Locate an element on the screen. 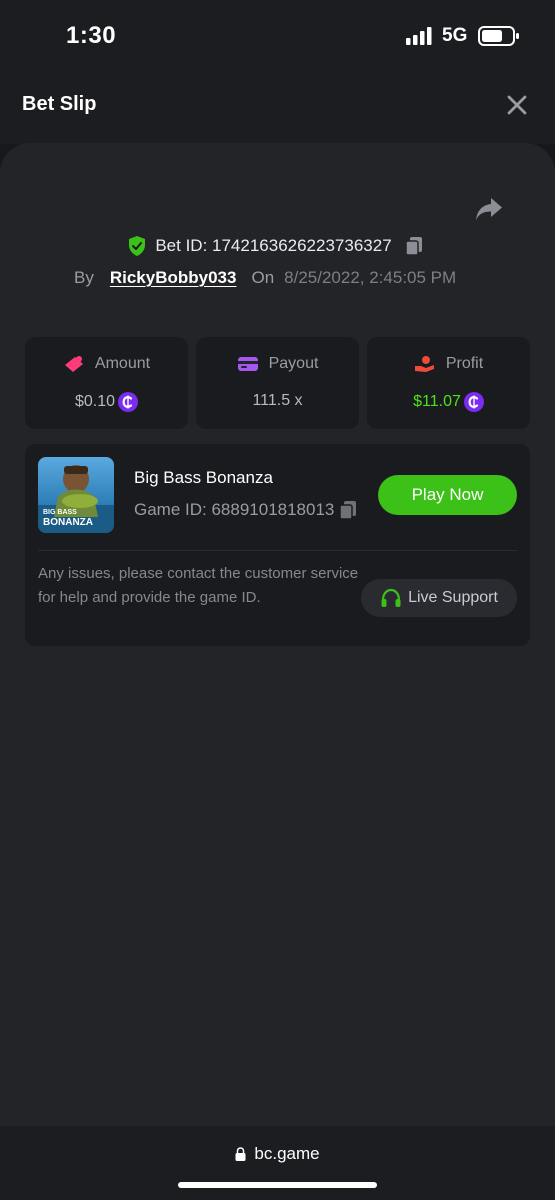  url-row: bc.game is located at coordinates (277, 1154).